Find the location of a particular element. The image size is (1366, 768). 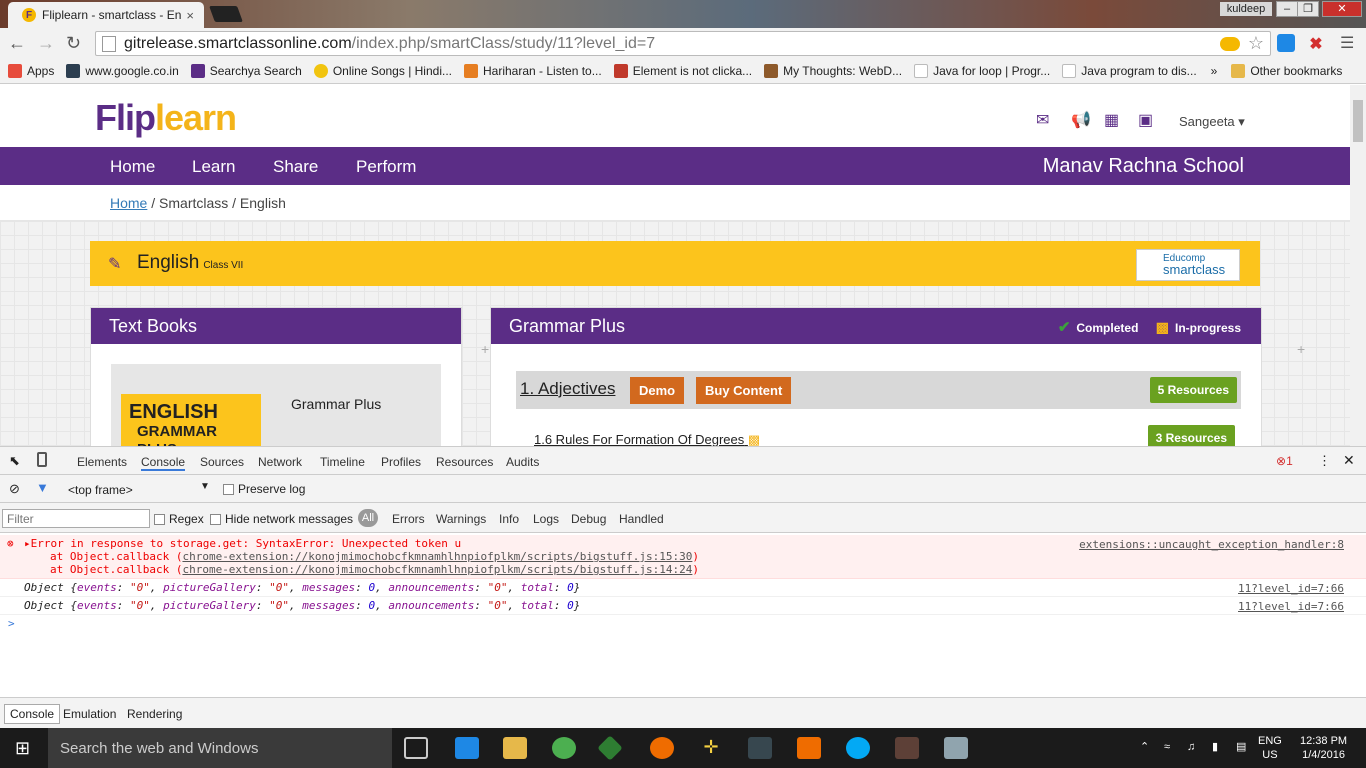

firefox-icon is located at coordinates (662, 748).